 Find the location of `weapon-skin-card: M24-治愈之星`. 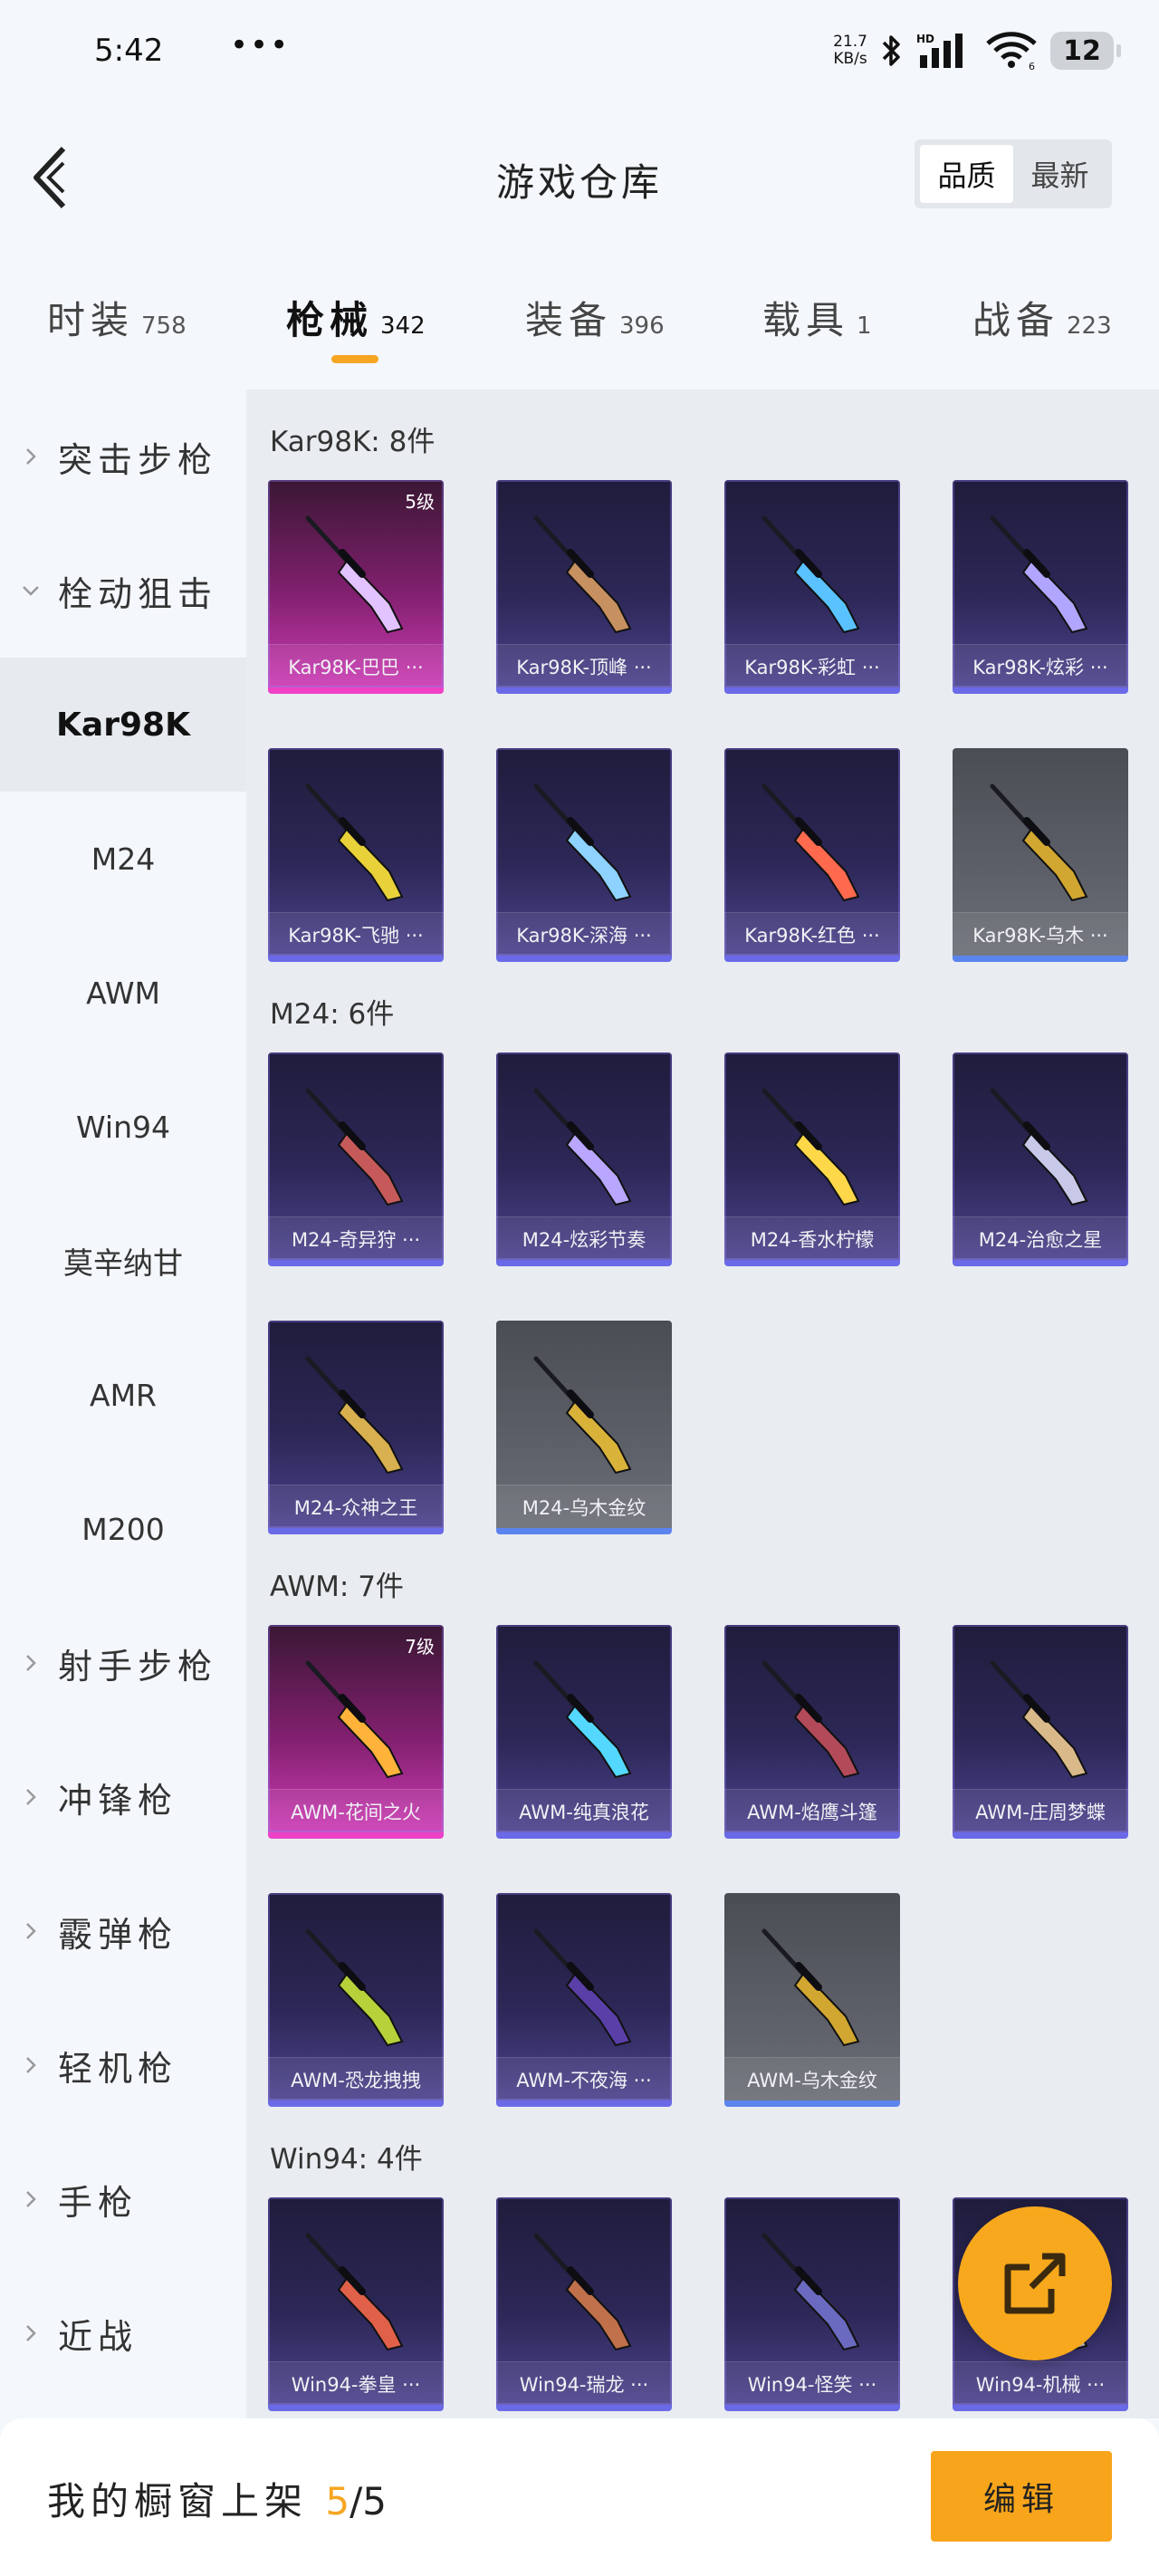

weapon-skin-card: M24-治愈之星 is located at coordinates (1040, 1159).